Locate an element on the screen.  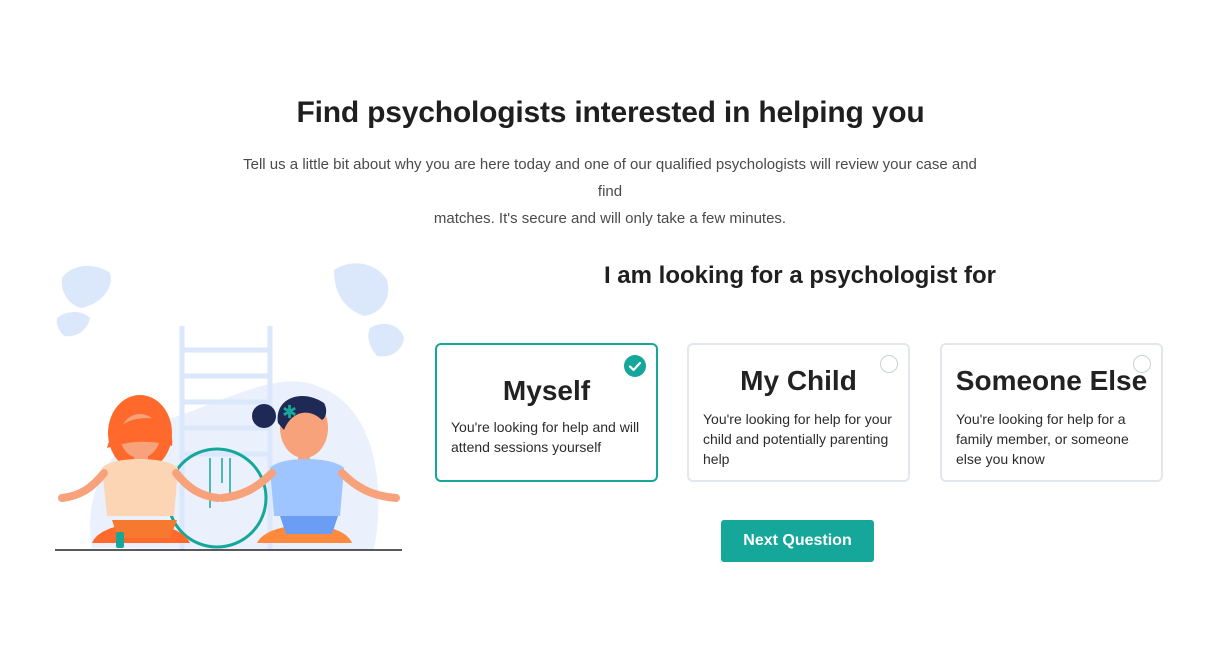
option-title: My Child is located at coordinates (798, 380).